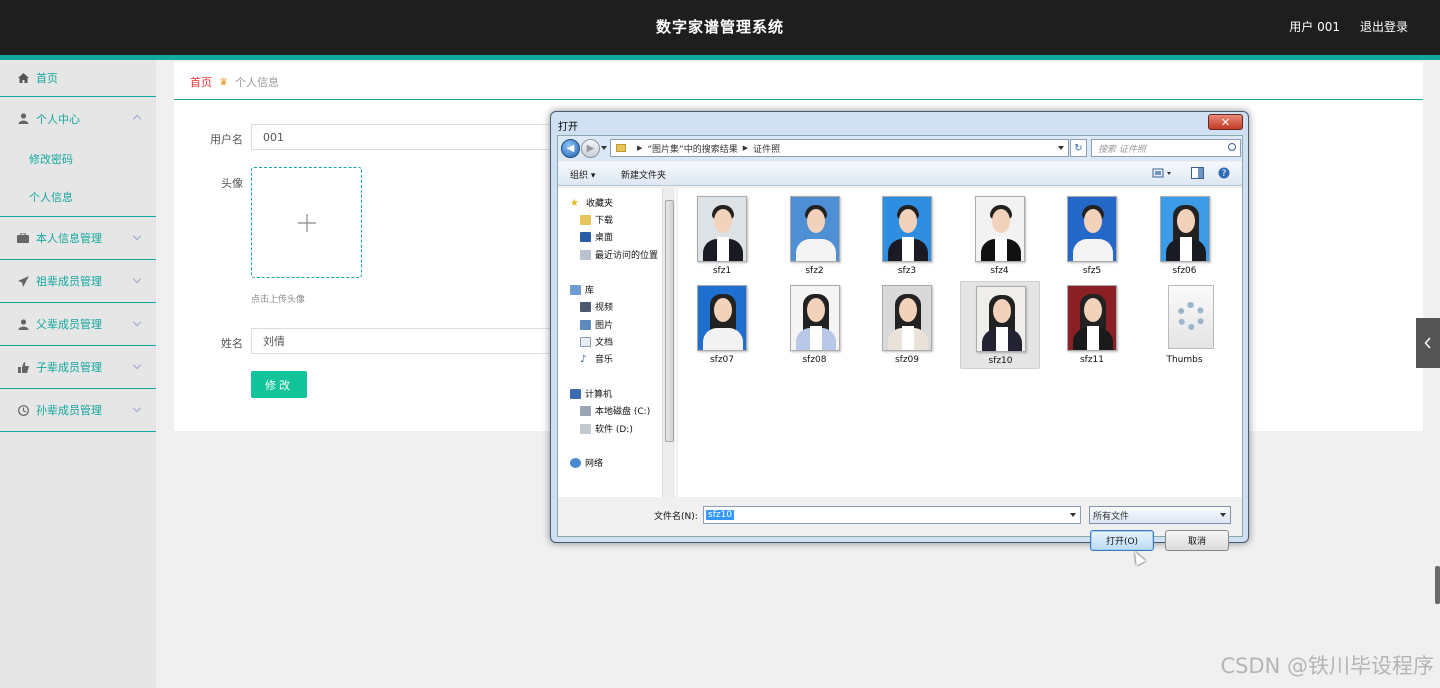  I want to click on tree-item-network: 网络, so click(586, 462).